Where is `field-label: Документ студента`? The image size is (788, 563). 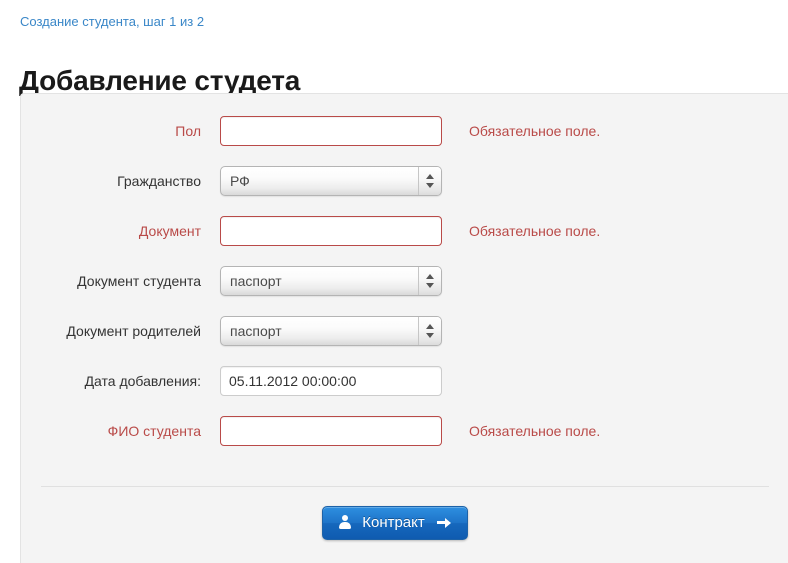
field-label: Документ студента is located at coordinates (139, 281).